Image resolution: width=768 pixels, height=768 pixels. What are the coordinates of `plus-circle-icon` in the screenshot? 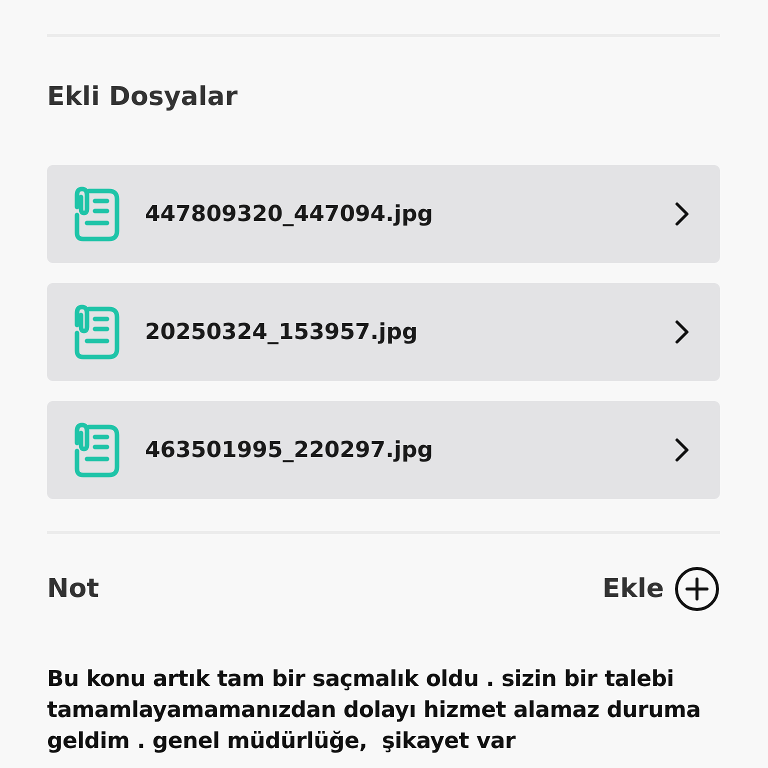 It's located at (697, 589).